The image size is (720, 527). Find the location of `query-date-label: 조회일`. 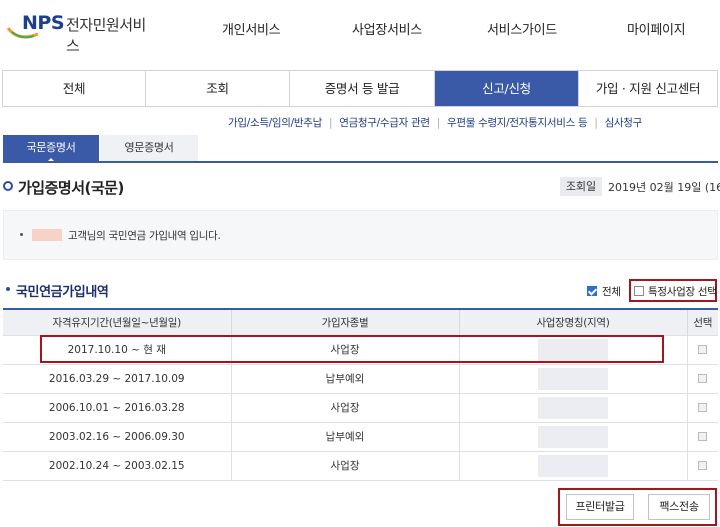

query-date-label: 조회일 is located at coordinates (581, 186).